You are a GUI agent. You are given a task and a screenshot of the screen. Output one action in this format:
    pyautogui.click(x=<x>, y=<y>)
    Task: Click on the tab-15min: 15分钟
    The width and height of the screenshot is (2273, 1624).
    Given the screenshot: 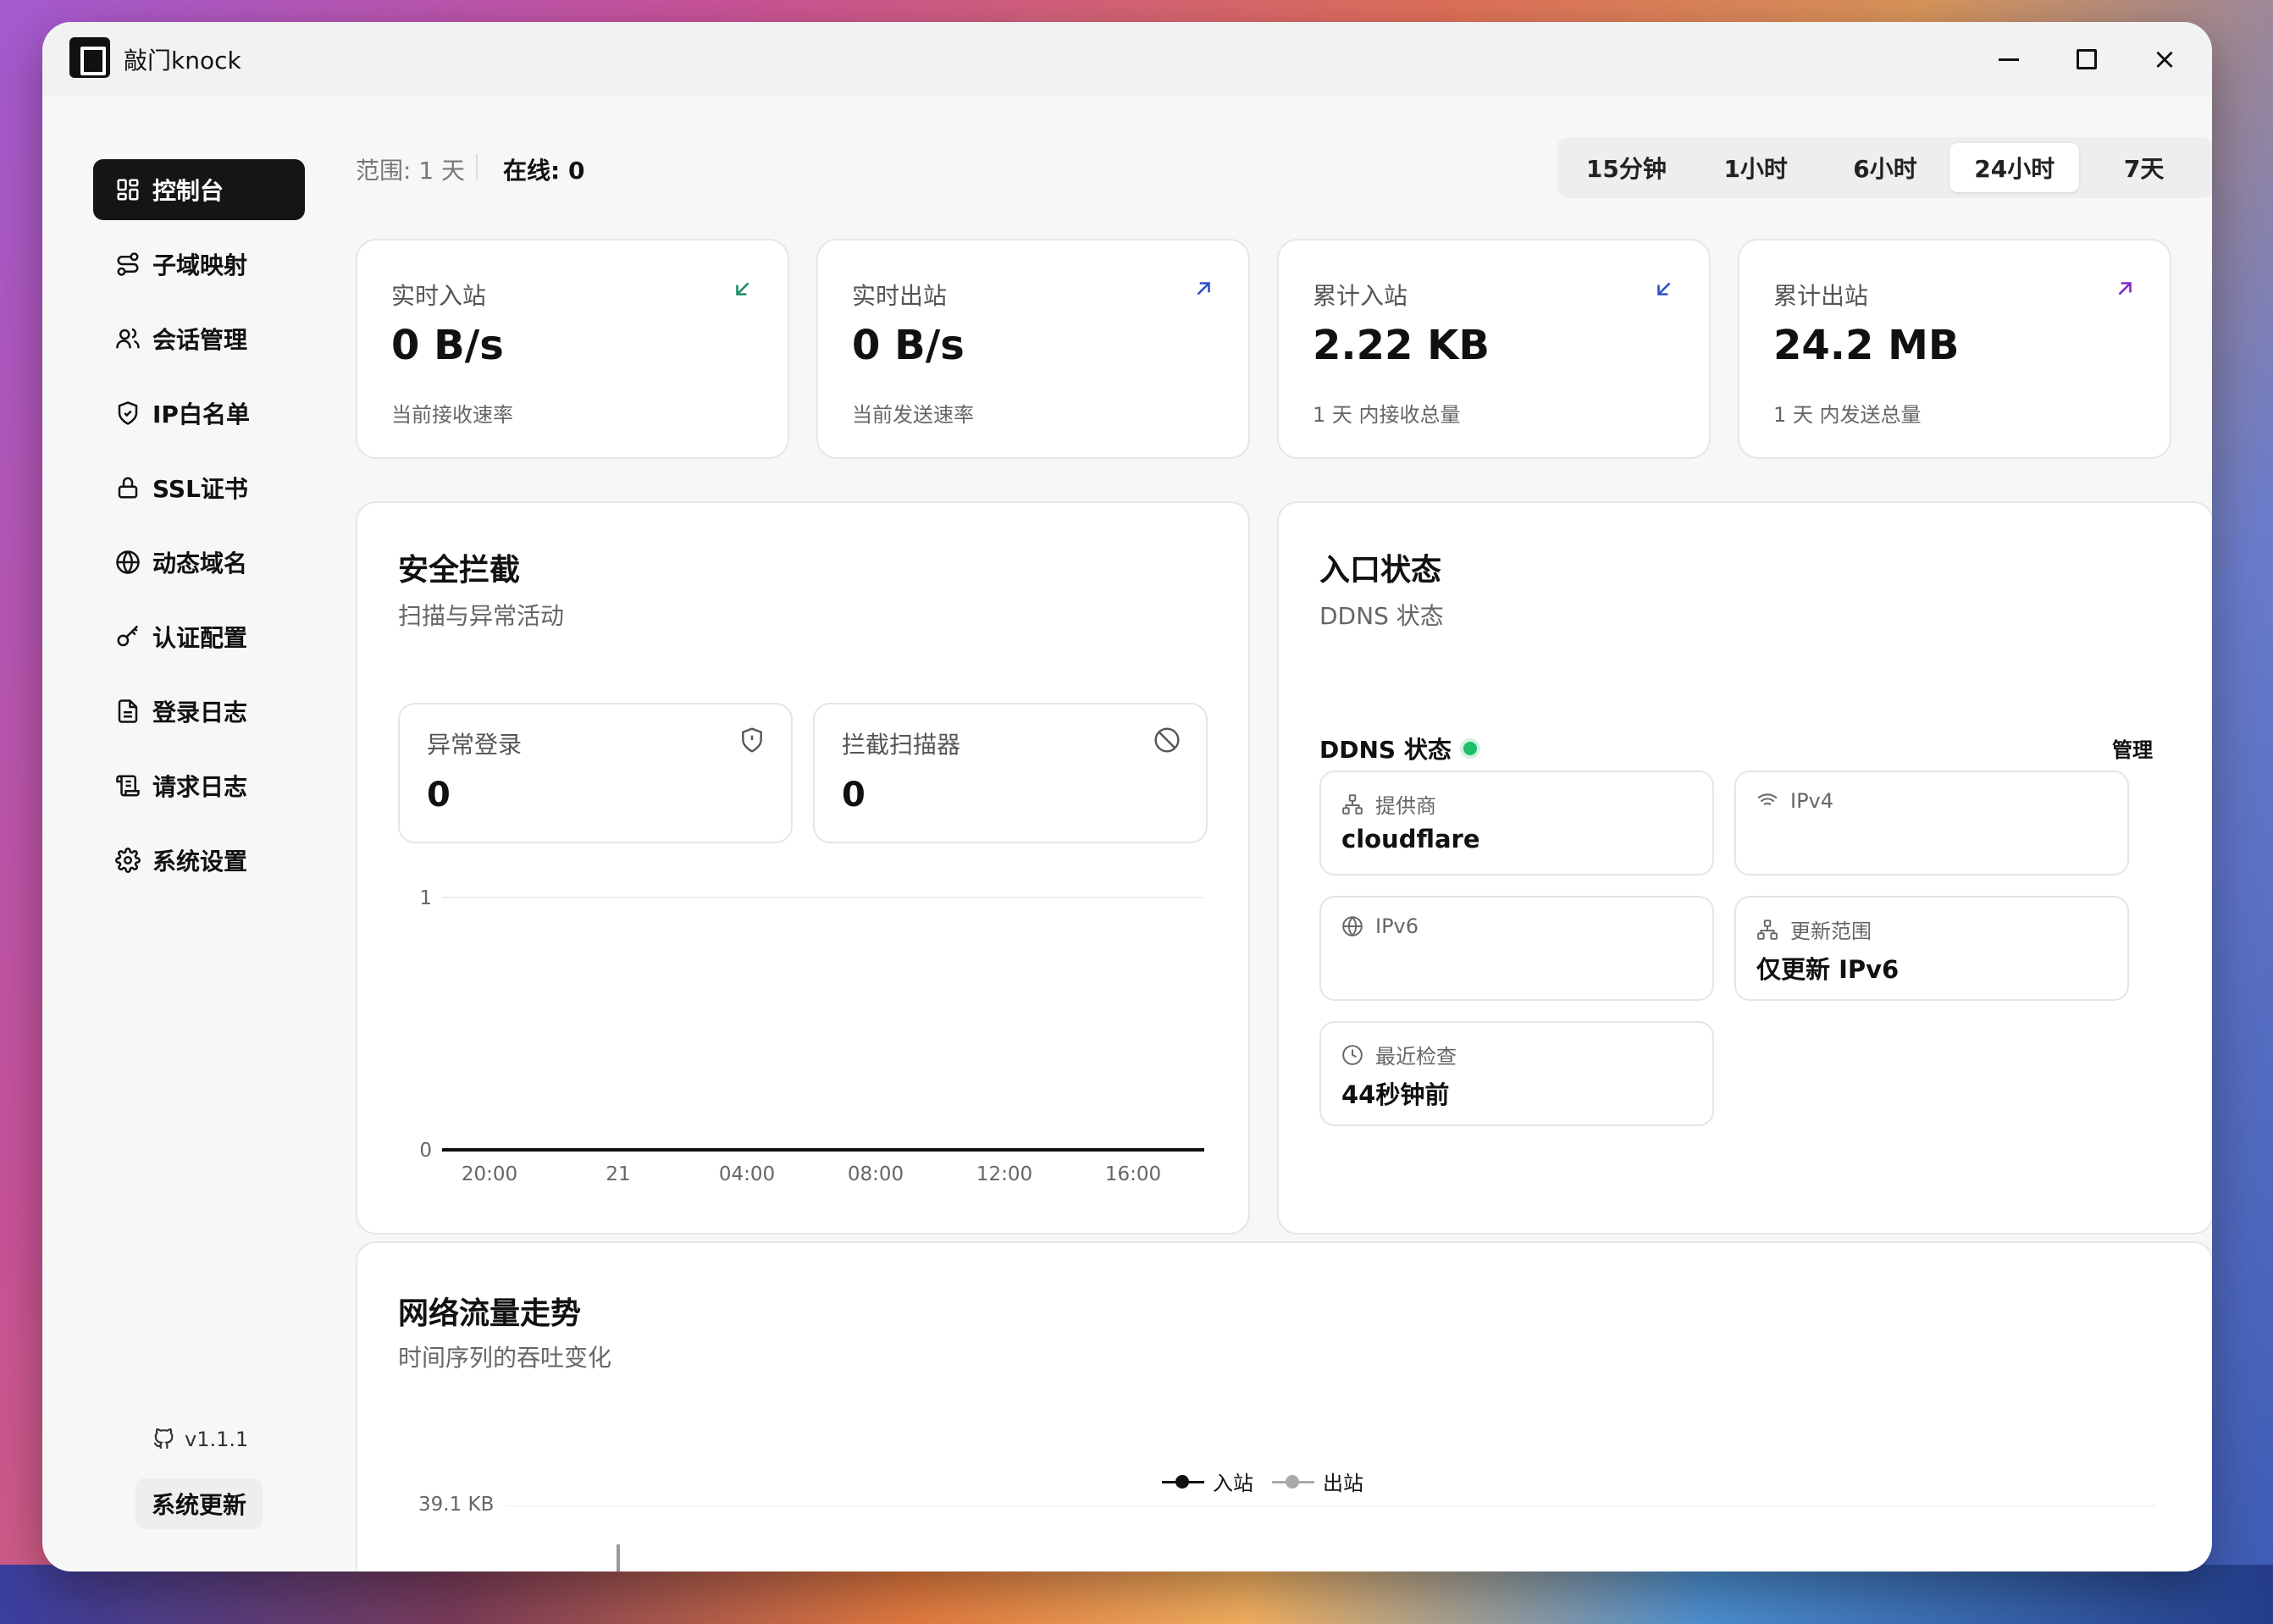 What is the action you would take?
    pyautogui.click(x=1626, y=167)
    